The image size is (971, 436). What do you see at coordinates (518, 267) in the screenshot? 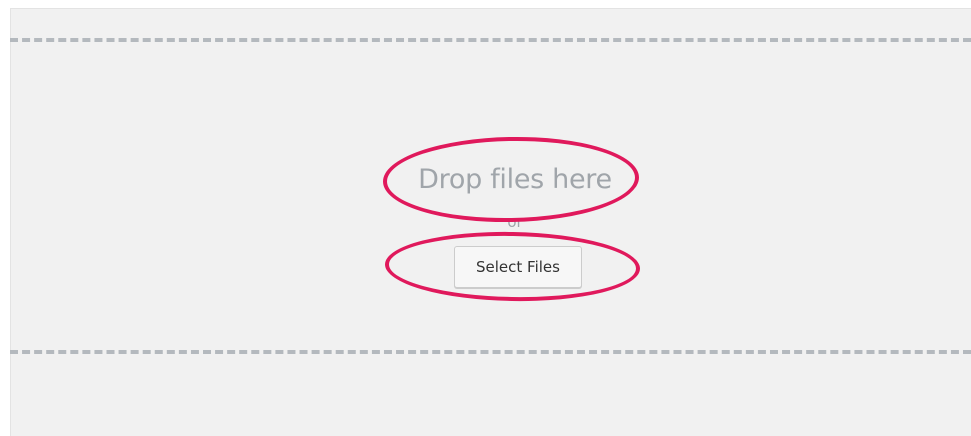
I see `select-files-button: Select Files` at bounding box center [518, 267].